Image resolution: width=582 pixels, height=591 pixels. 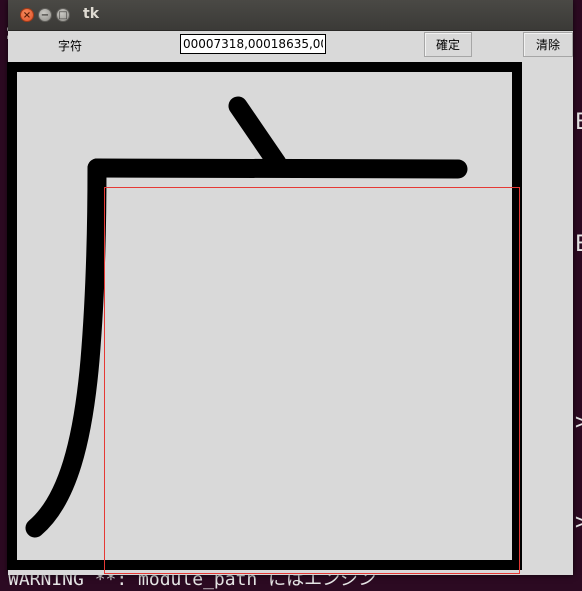 I want to click on stroke-dot, so click(x=257, y=134).